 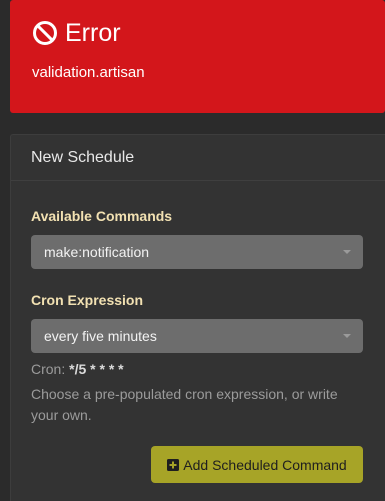 I want to click on cron-expression-label: Cron Expression, so click(x=87, y=300).